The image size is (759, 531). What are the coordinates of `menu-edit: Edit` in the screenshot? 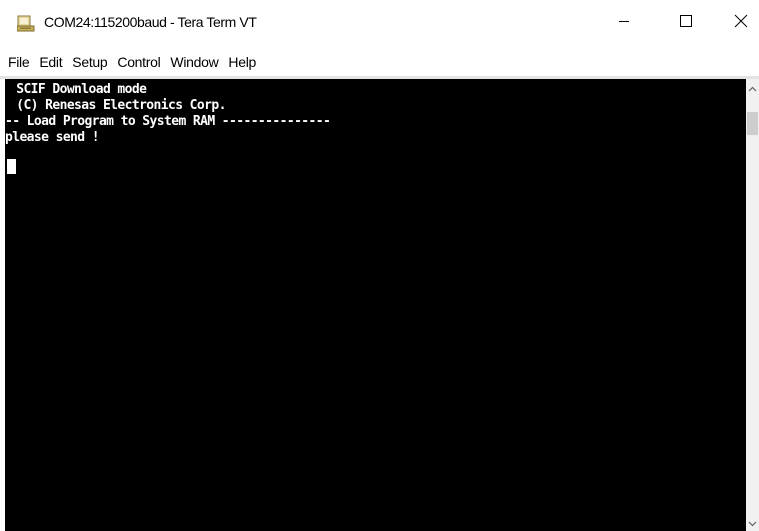 It's located at (50, 62).